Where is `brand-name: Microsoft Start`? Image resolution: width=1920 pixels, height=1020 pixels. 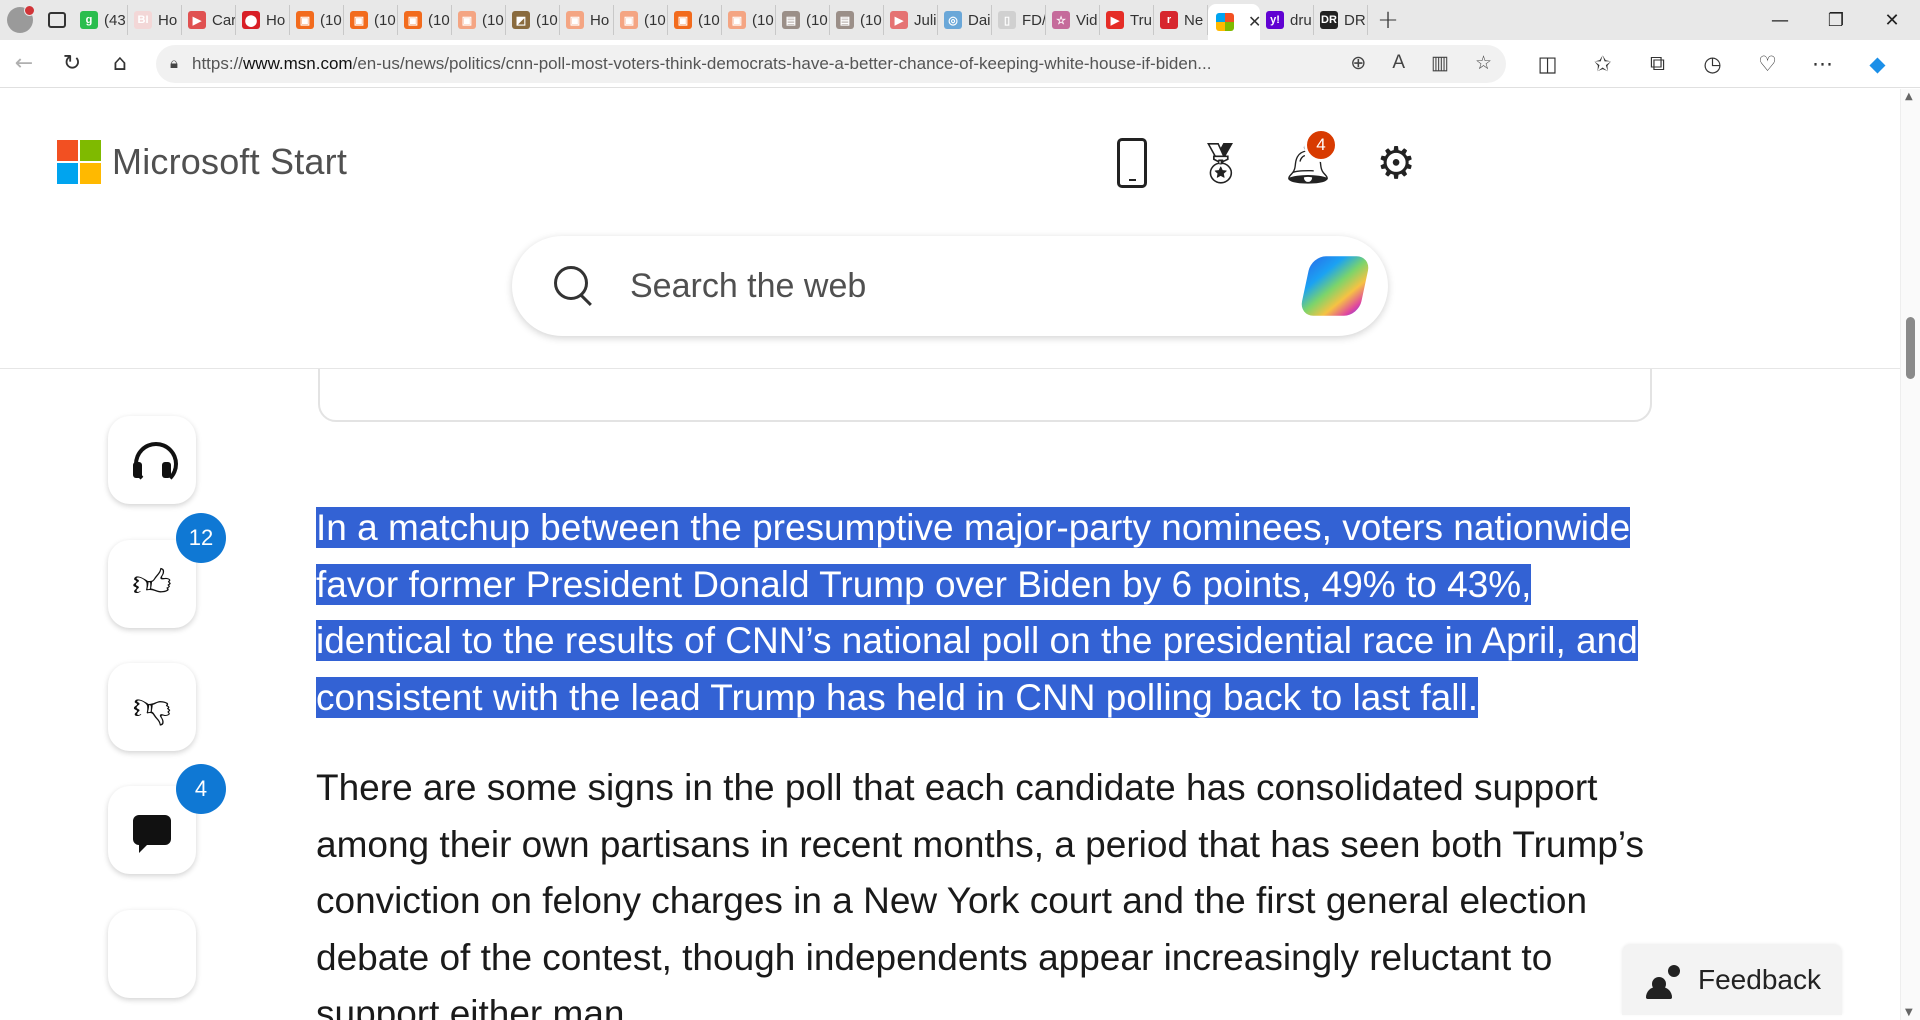
brand-name: Microsoft Start is located at coordinates (229, 162).